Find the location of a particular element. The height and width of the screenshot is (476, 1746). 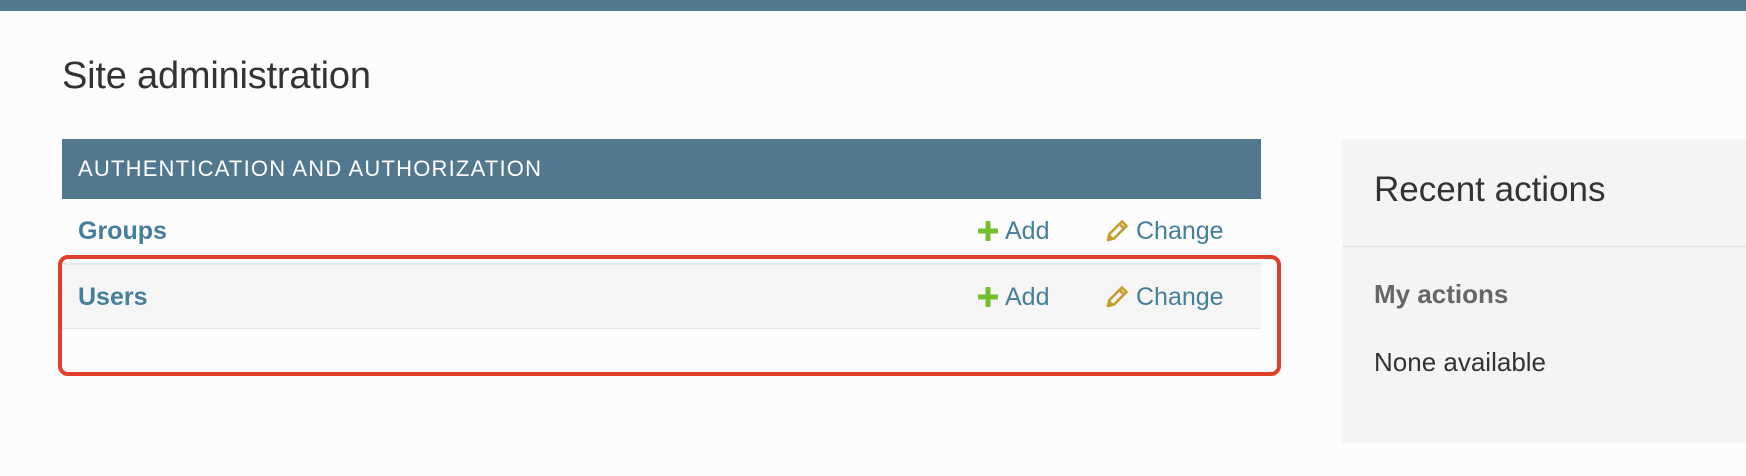

my-actions-heading: My actions is located at coordinates (1441, 294).